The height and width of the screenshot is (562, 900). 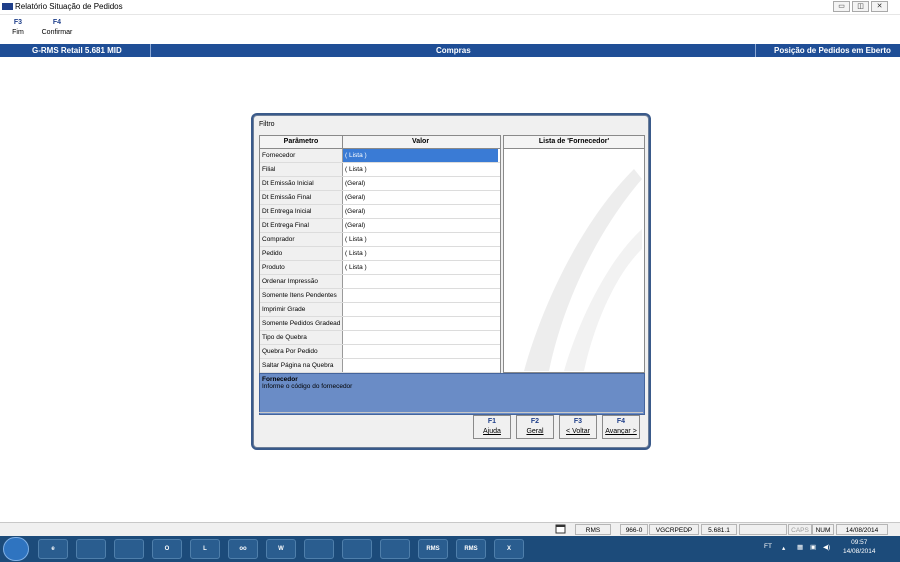 What do you see at coordinates (301, 337) in the screenshot?
I see `parameter-name: Tipo de Quebra` at bounding box center [301, 337].